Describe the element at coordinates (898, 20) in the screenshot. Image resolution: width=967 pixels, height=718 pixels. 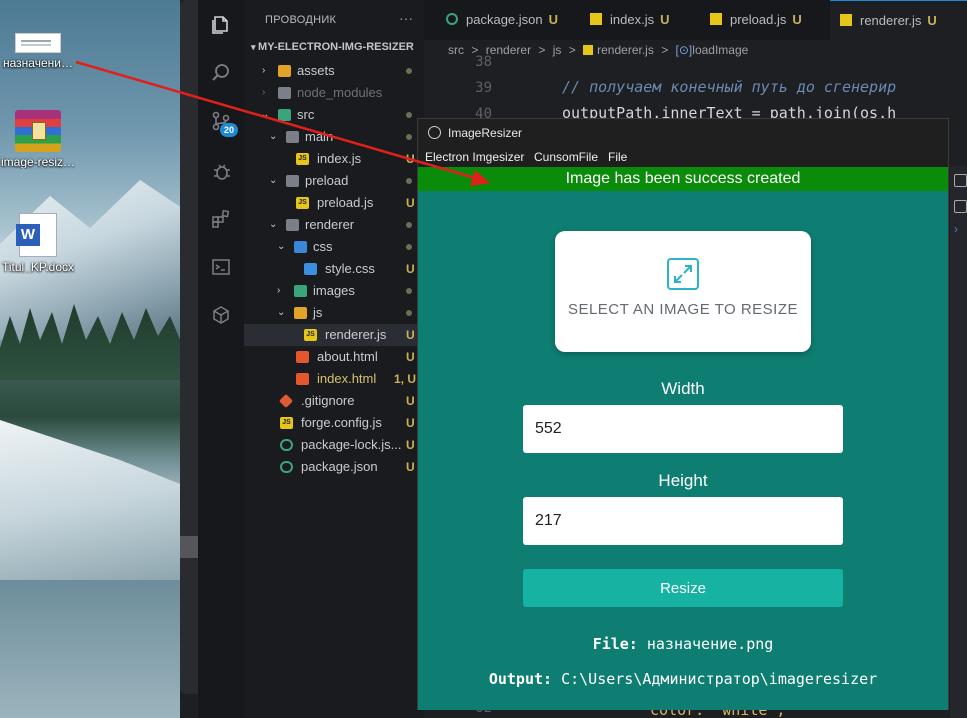
I see `tab-renderer-js: renderer.js U` at that location.